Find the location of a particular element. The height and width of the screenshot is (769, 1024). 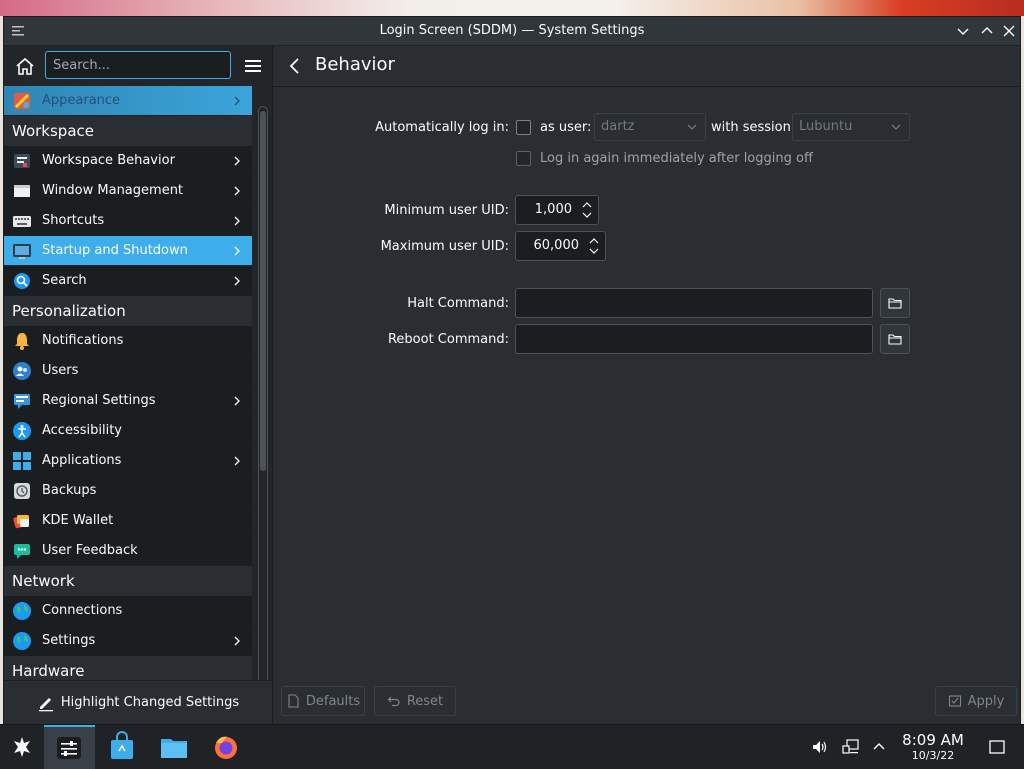

show-desktop-icon is located at coordinates (997, 747).